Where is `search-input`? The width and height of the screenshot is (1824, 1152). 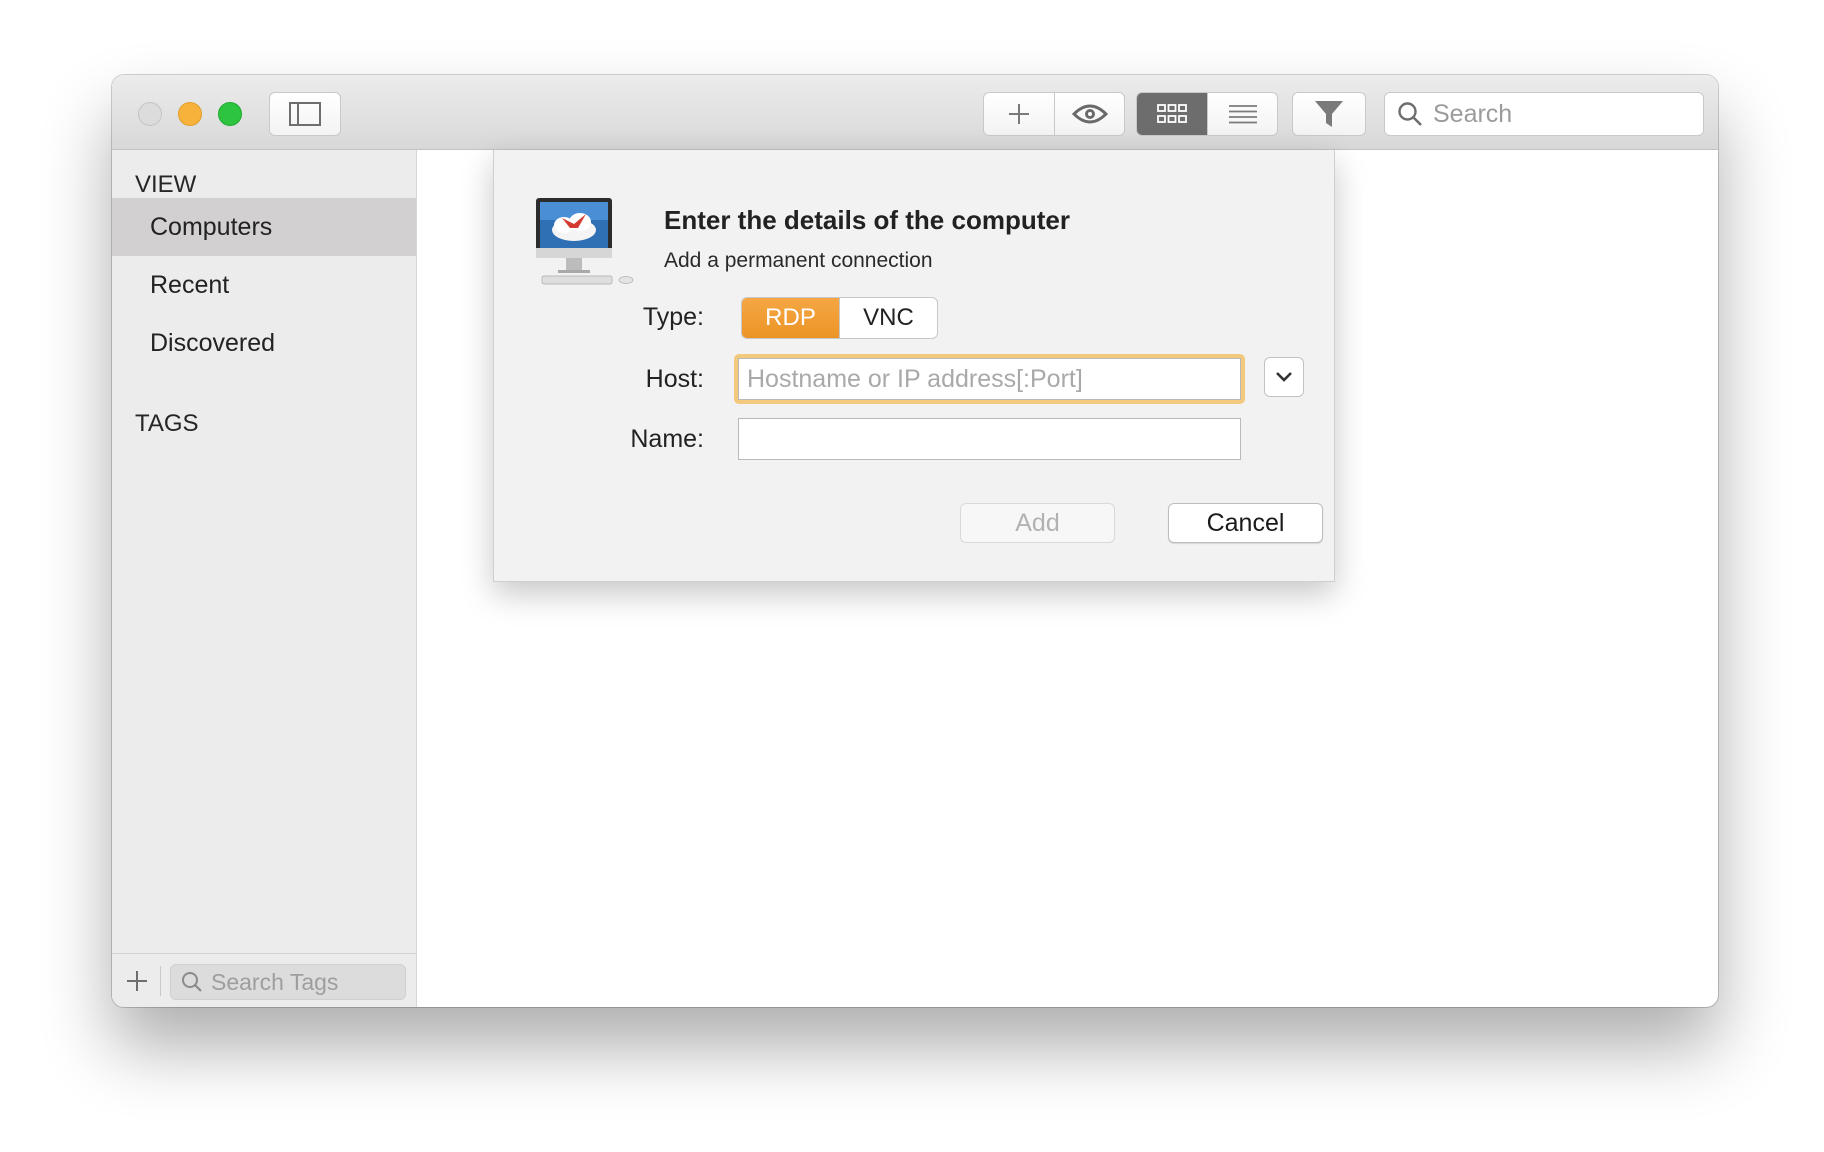 search-input is located at coordinates (1558, 114).